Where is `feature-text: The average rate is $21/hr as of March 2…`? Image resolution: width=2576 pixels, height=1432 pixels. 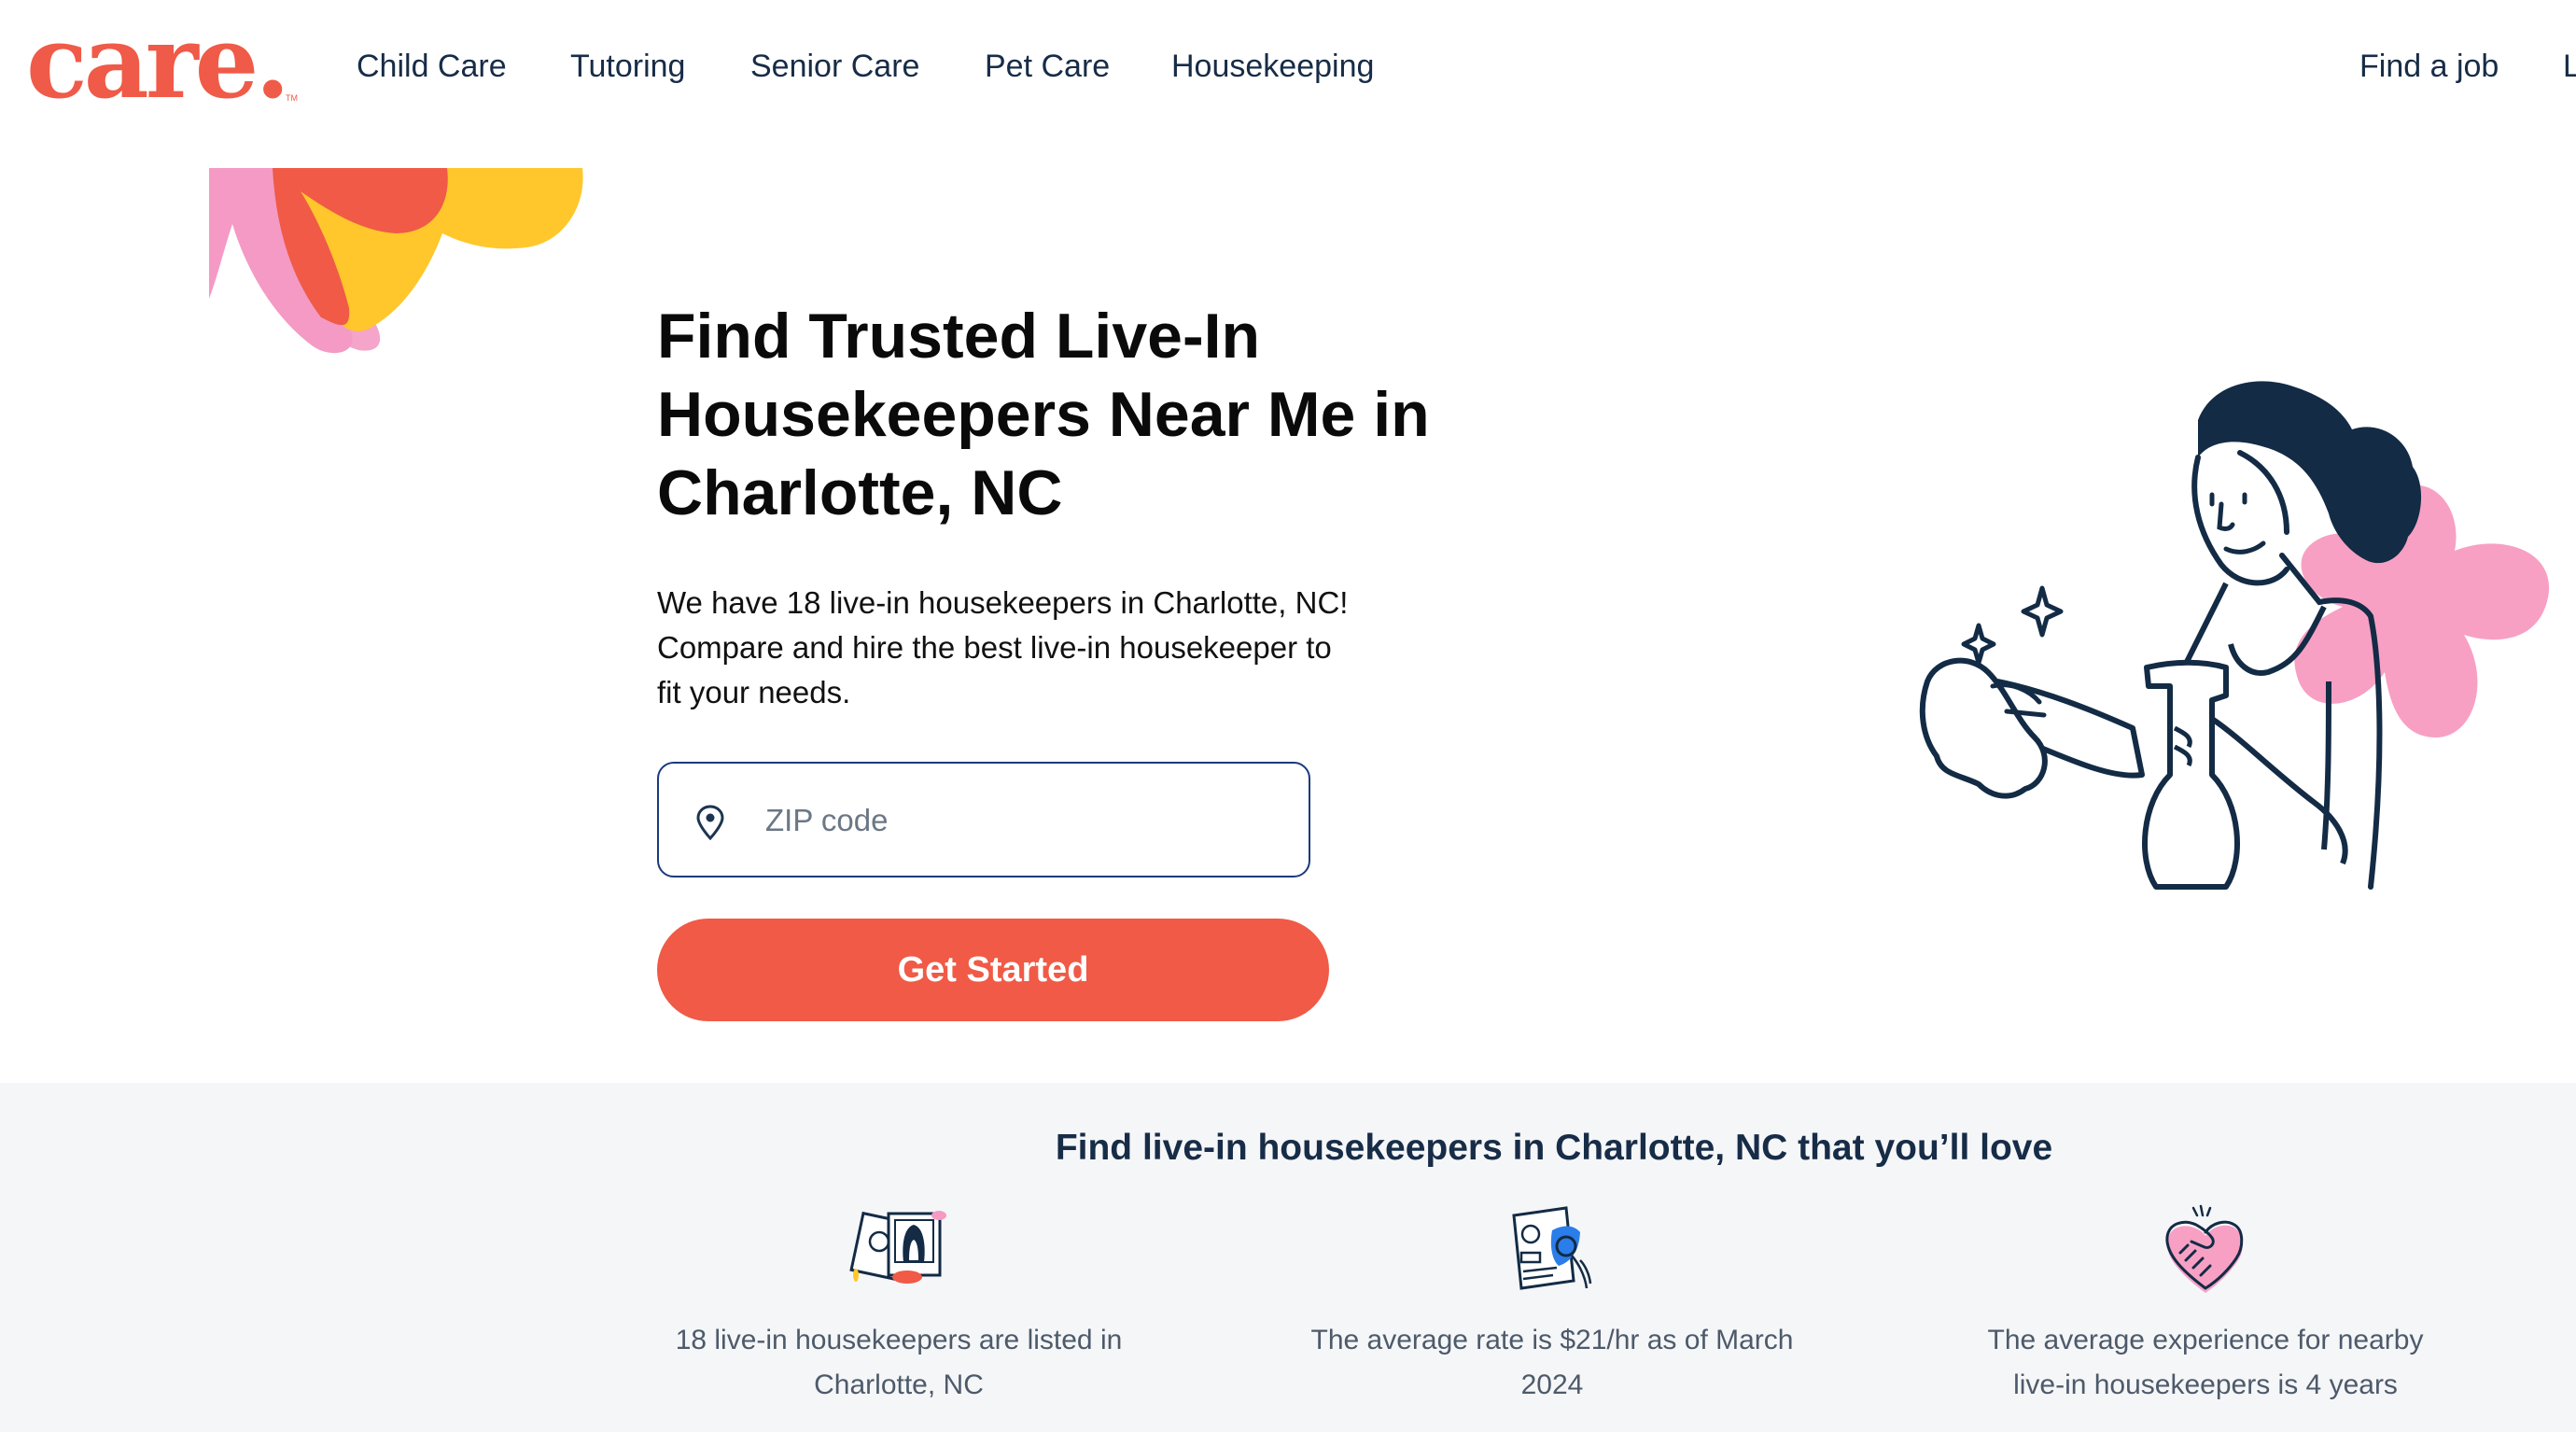
feature-text: The average rate is $21/hr as of March 2… is located at coordinates (1552, 1363).